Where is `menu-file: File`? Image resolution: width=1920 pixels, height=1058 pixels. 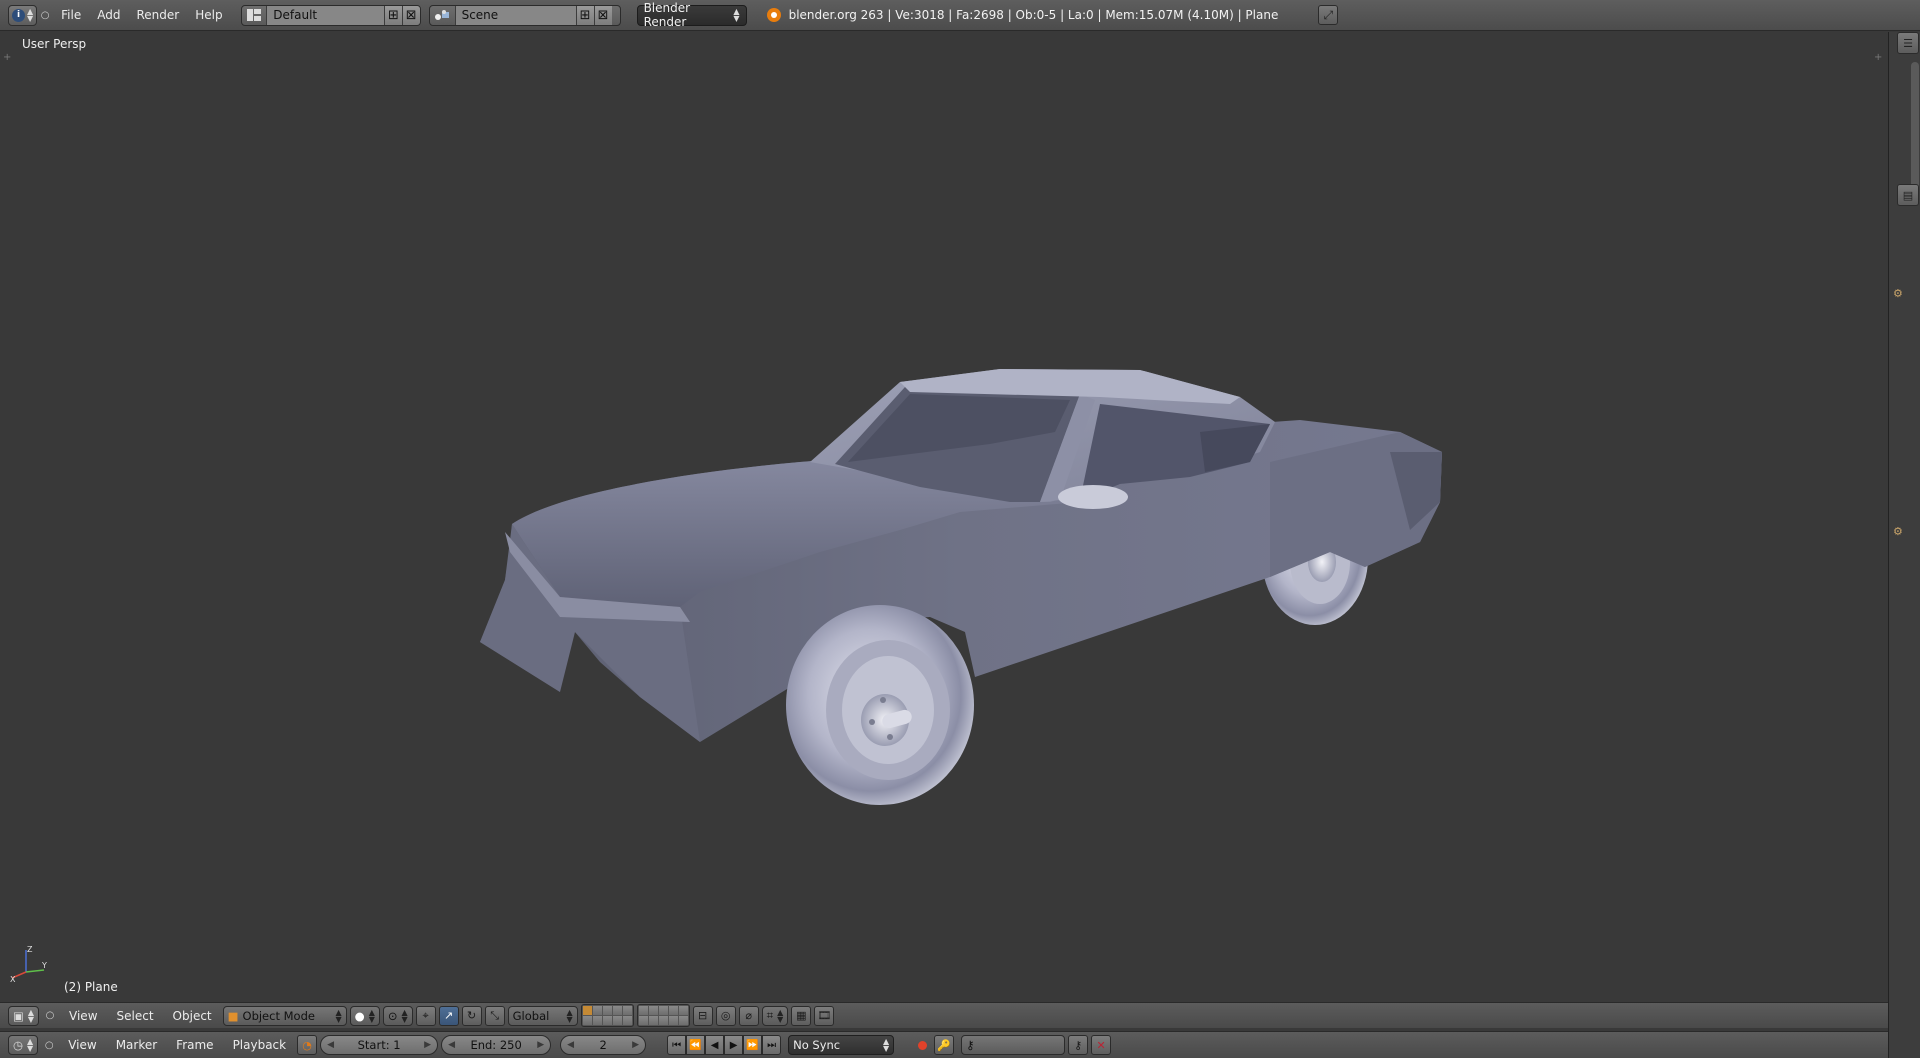
menu-file: File is located at coordinates (71, 15).